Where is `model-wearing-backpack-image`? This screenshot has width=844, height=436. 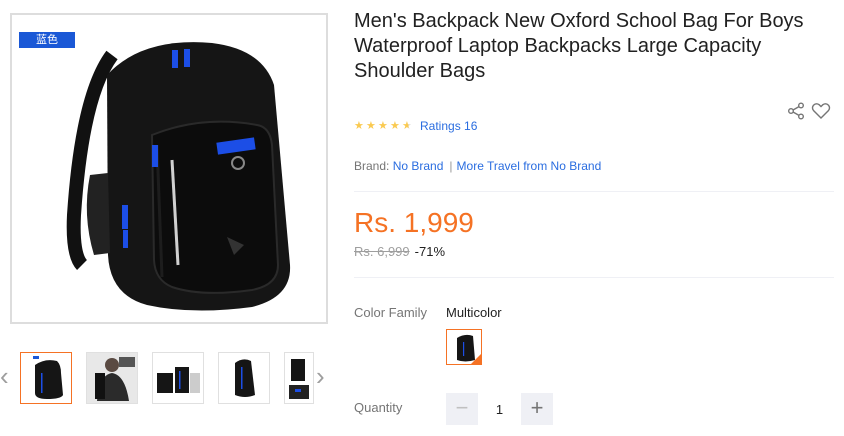 model-wearing-backpack-image is located at coordinates (112, 378).